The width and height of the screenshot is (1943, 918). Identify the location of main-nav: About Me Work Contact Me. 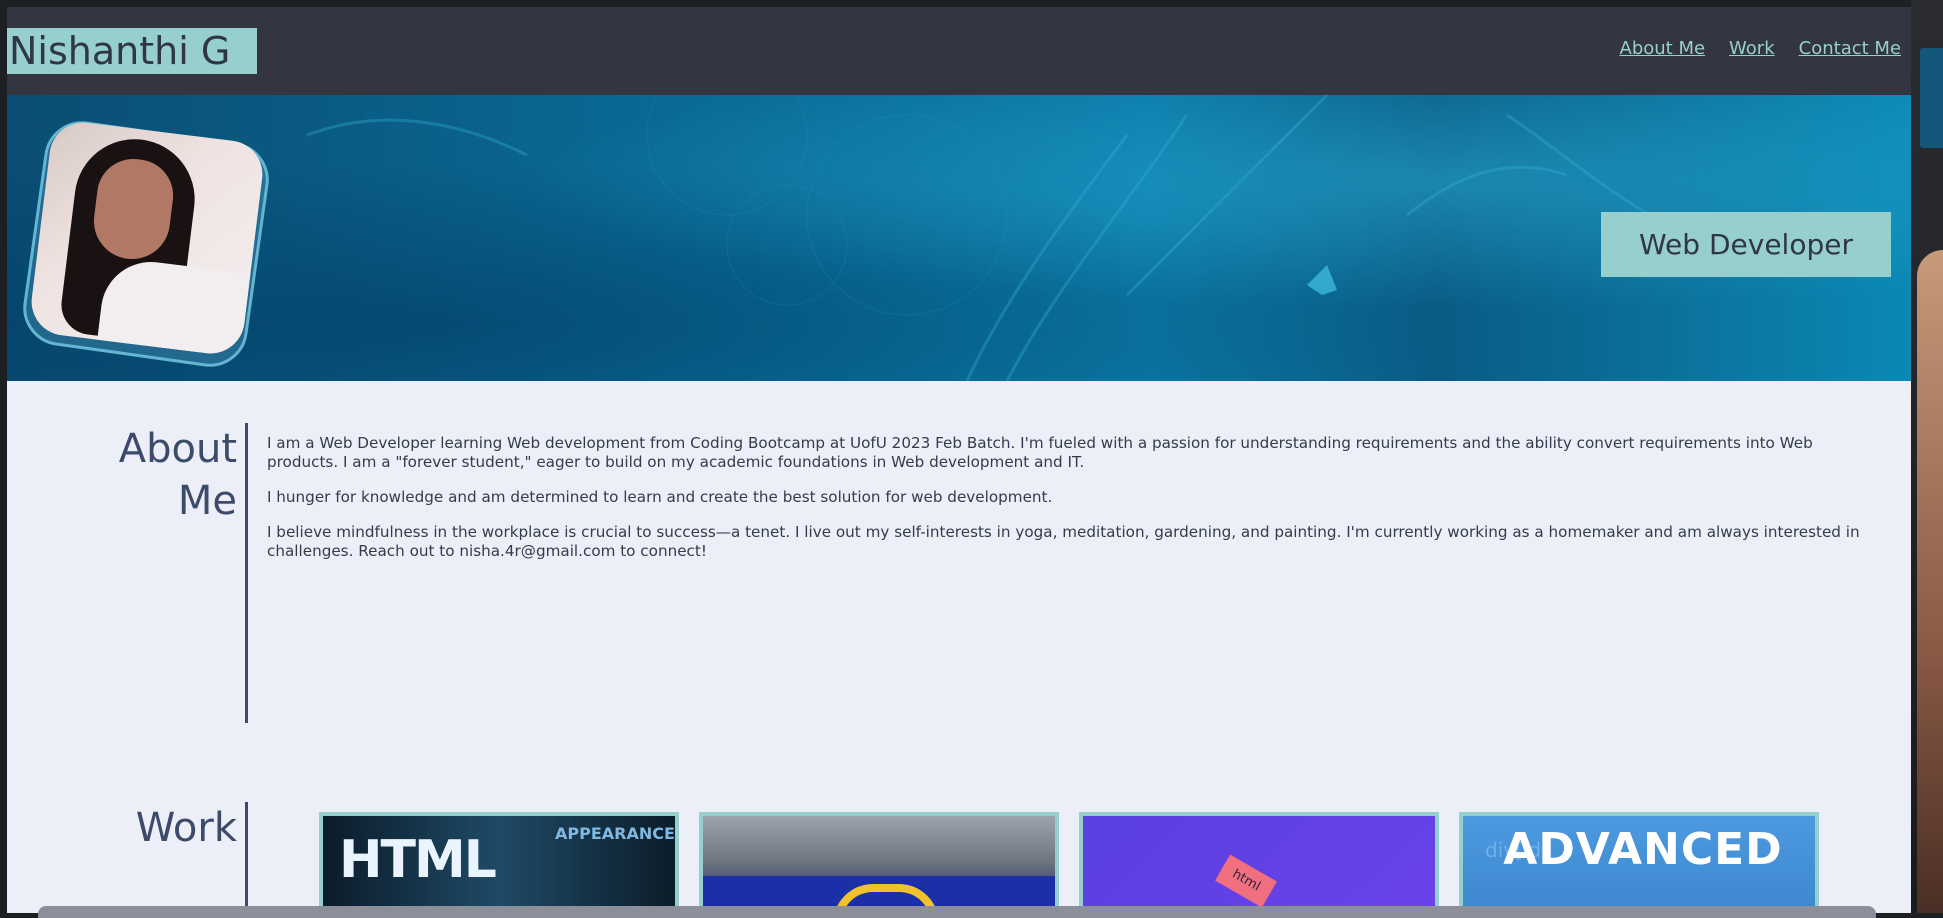
(1761, 48).